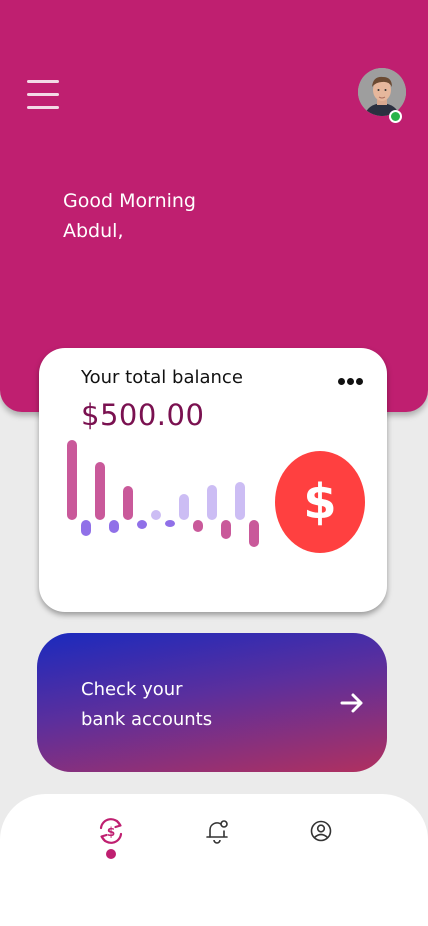 The image size is (428, 926). Describe the element at coordinates (147, 719) in the screenshot. I see `bank-card-line2: bank accounts` at that location.